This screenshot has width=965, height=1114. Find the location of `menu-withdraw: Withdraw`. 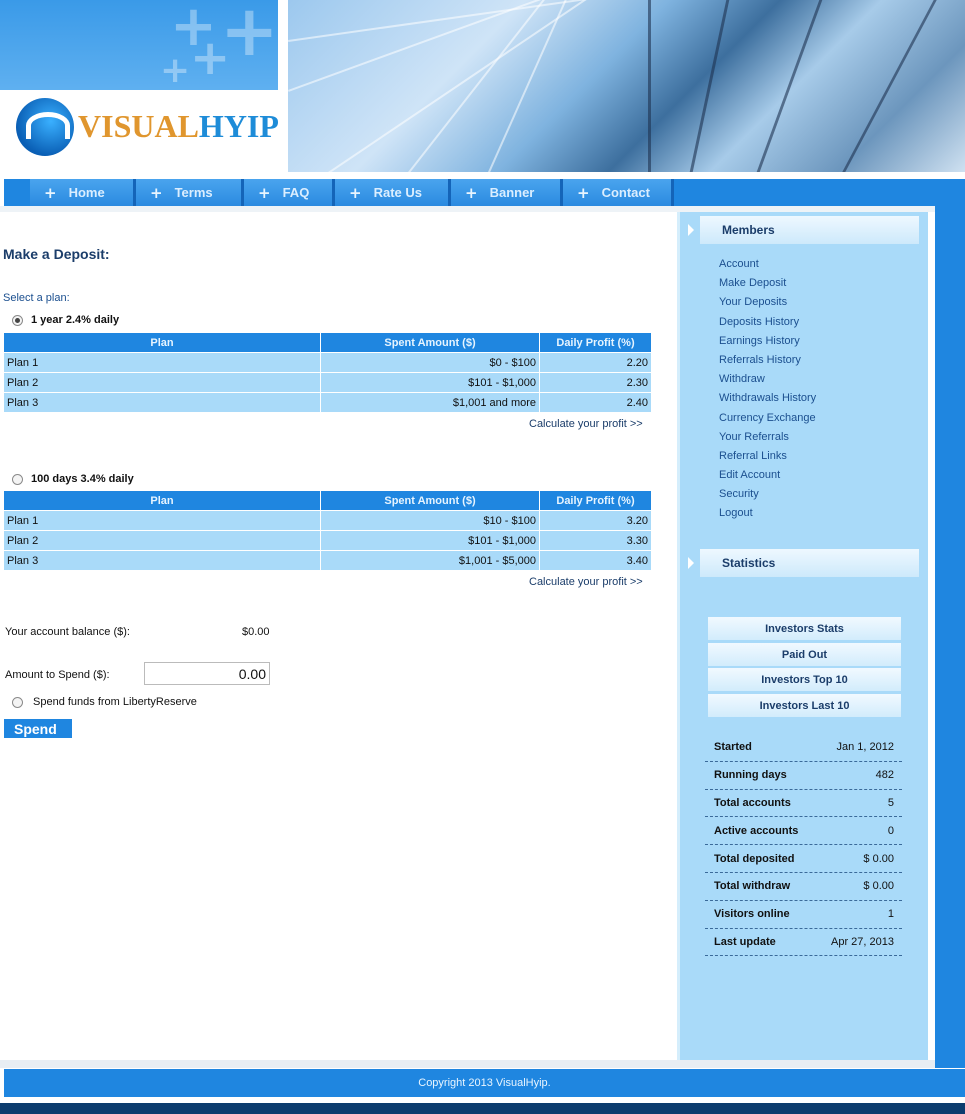

menu-withdraw: Withdraw is located at coordinates (767, 381).